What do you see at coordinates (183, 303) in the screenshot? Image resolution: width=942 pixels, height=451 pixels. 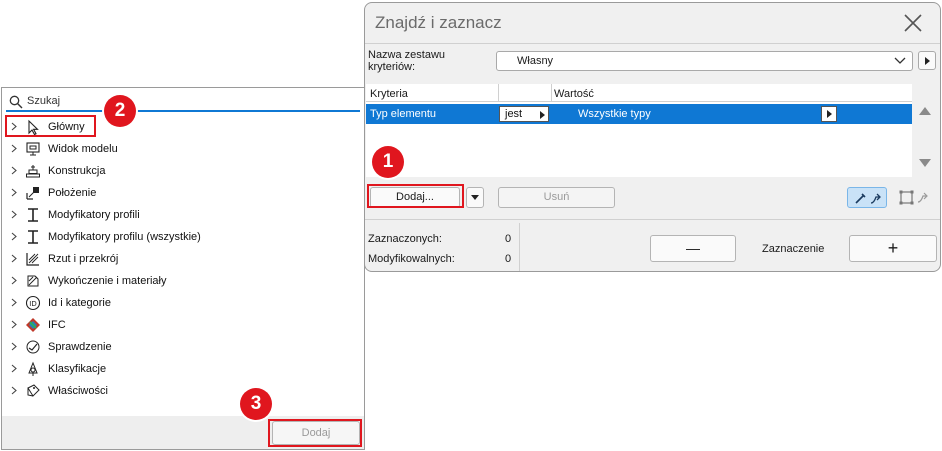 I see `tree-item: ID Id i kategorie` at bounding box center [183, 303].